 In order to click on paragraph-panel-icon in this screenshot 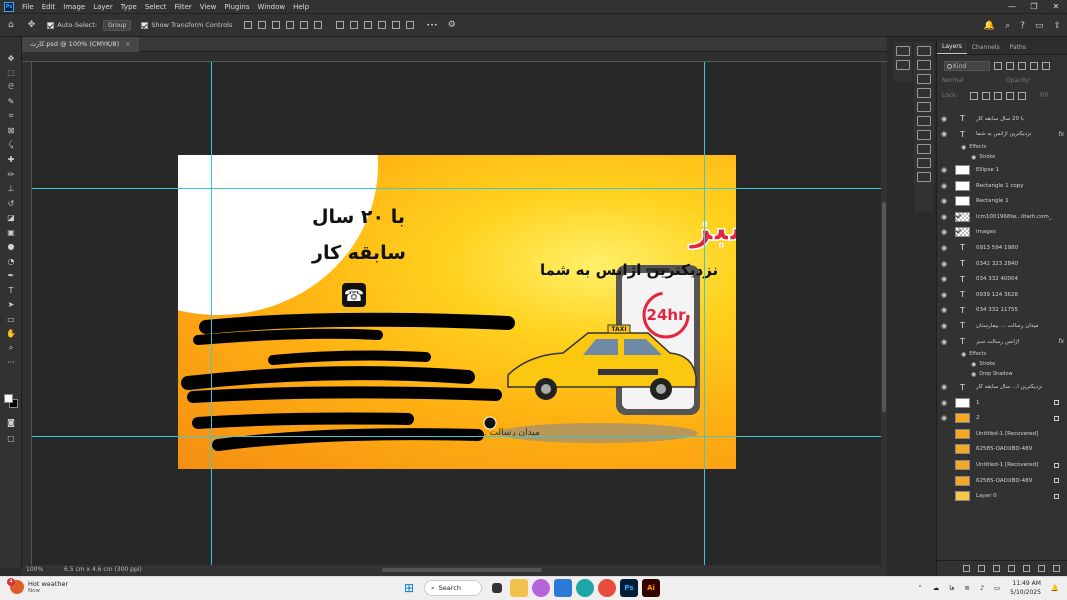, I will do `click(924, 177)`.